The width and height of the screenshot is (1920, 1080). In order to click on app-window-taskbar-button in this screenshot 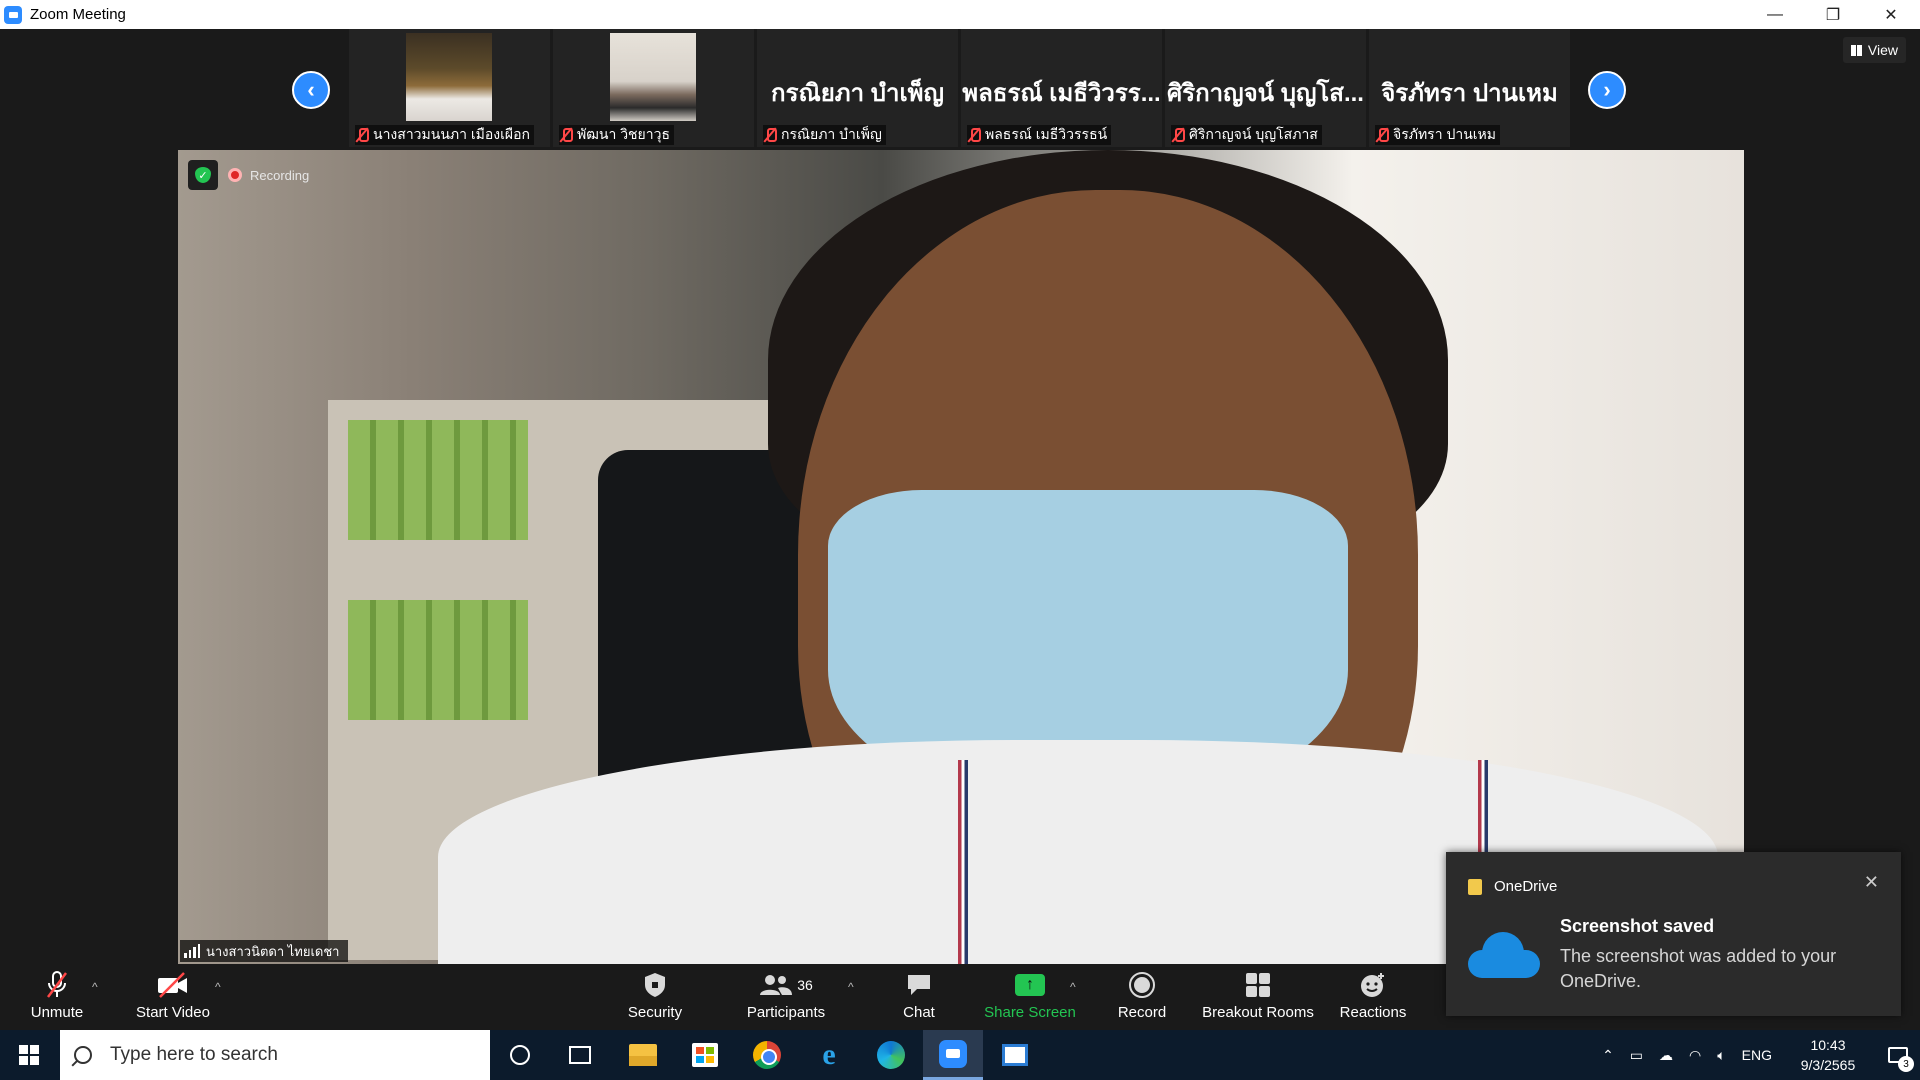, I will do `click(1015, 1055)`.